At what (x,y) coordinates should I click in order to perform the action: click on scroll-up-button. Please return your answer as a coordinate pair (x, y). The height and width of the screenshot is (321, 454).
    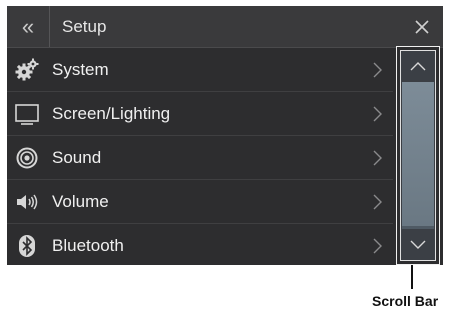
    Looking at the image, I should click on (418, 66).